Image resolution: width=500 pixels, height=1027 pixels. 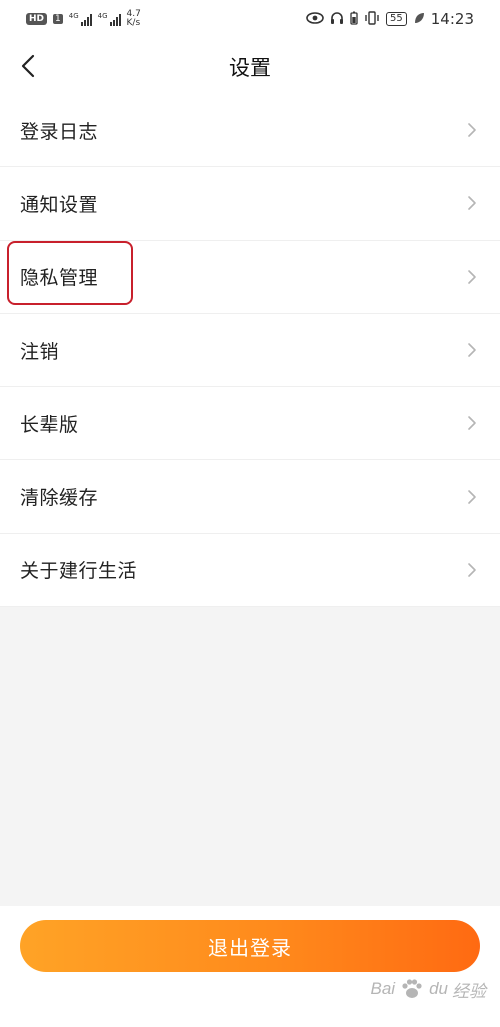 What do you see at coordinates (452, 19) in the screenshot?
I see `clock: 14:23` at bounding box center [452, 19].